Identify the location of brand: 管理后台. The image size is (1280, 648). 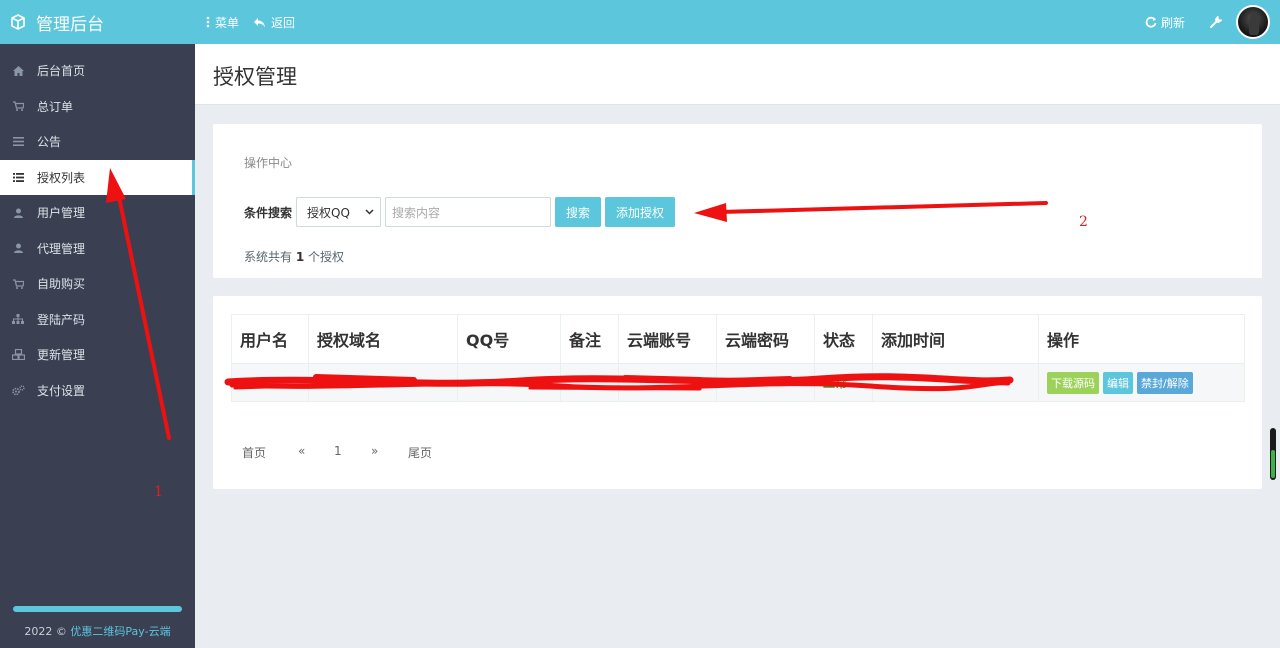
(97, 22).